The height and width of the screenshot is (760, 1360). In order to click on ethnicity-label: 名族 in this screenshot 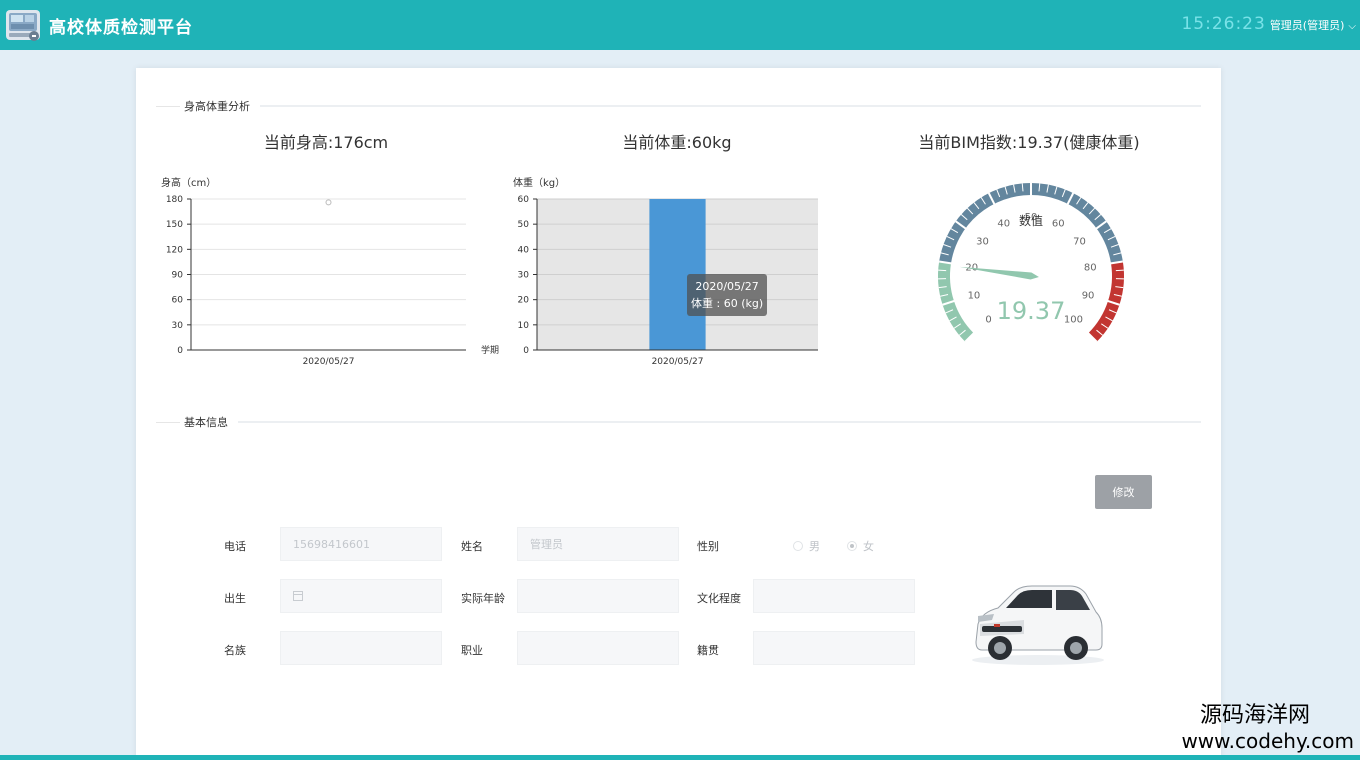, I will do `click(235, 650)`.